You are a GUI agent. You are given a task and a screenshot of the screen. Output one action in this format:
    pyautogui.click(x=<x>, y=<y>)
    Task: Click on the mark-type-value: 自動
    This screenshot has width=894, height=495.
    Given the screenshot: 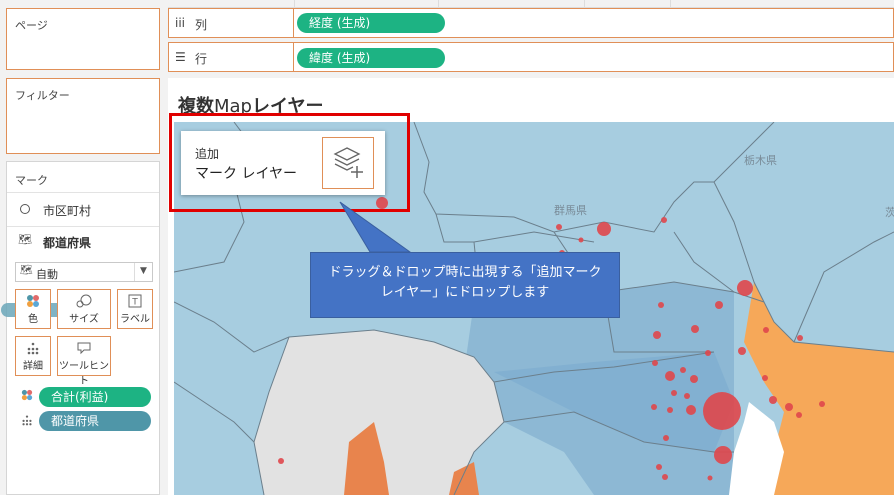 What is the action you would take?
    pyautogui.click(x=47, y=274)
    